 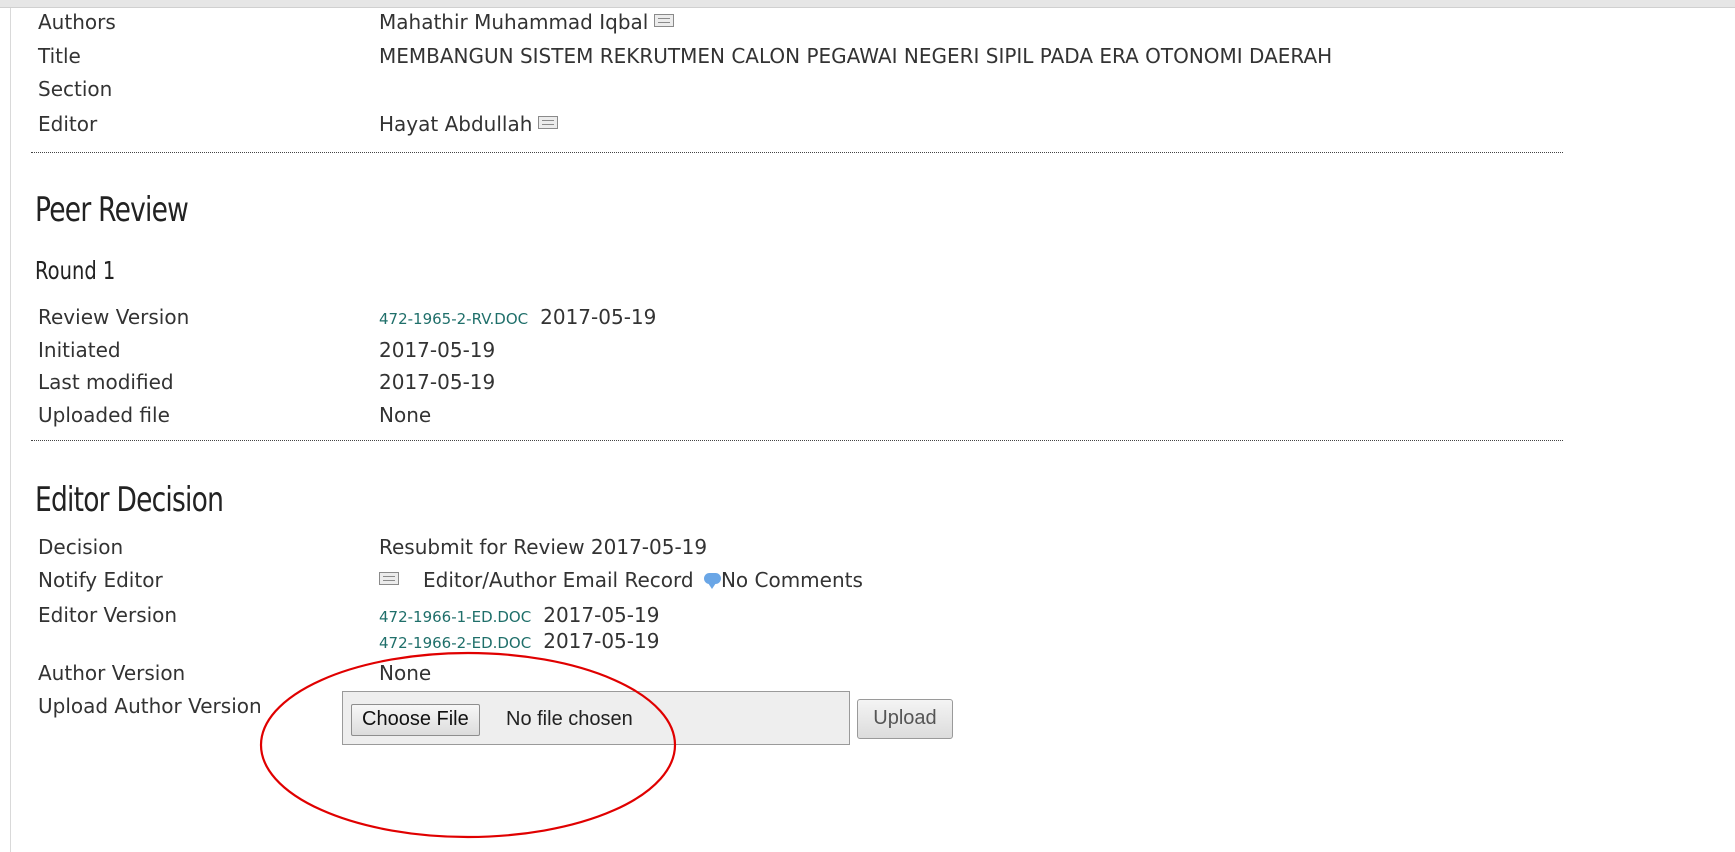 I want to click on comments-text: No Comments, so click(x=792, y=580).